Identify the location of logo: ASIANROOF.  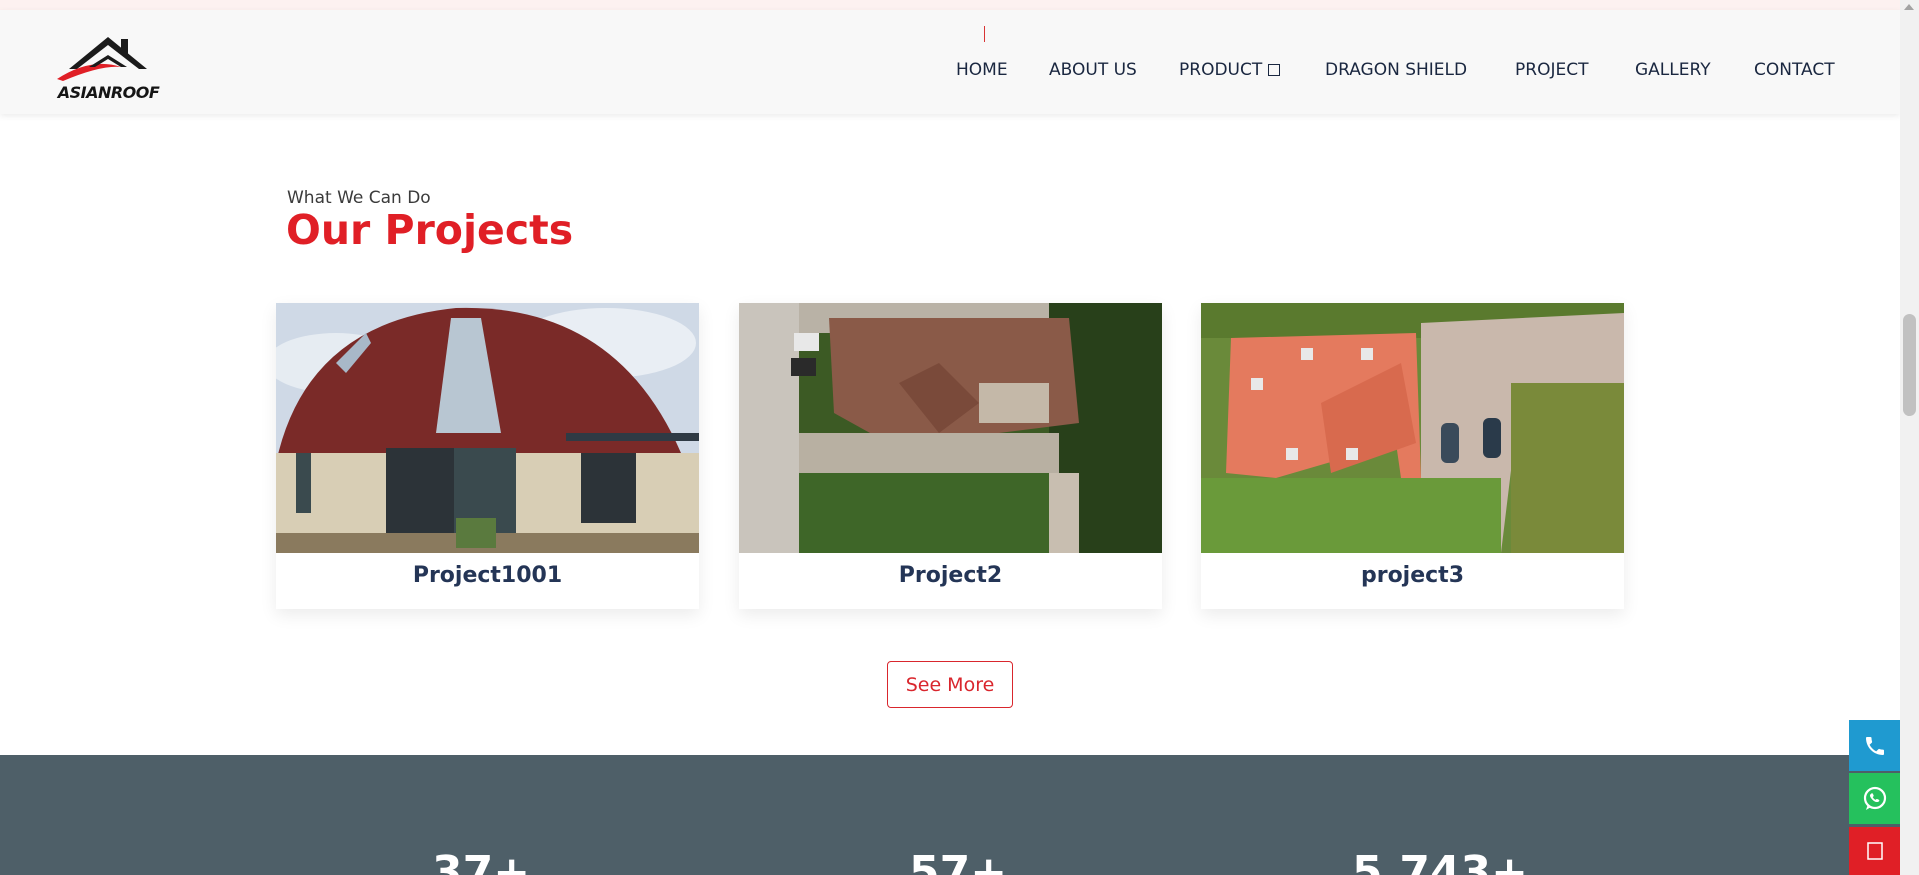
(108, 66).